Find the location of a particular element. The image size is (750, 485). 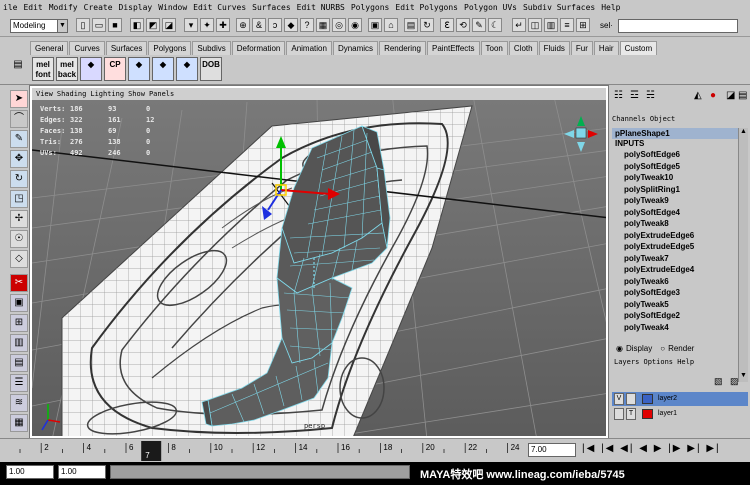

last-tool-icon: ◇ is located at coordinates (19, 259).